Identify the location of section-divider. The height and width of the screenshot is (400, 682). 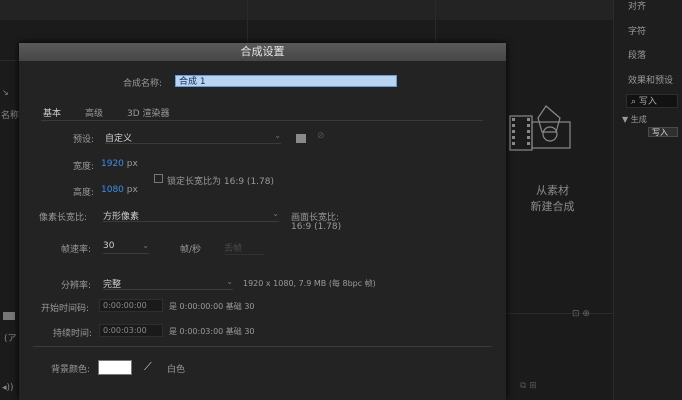
(262, 346).